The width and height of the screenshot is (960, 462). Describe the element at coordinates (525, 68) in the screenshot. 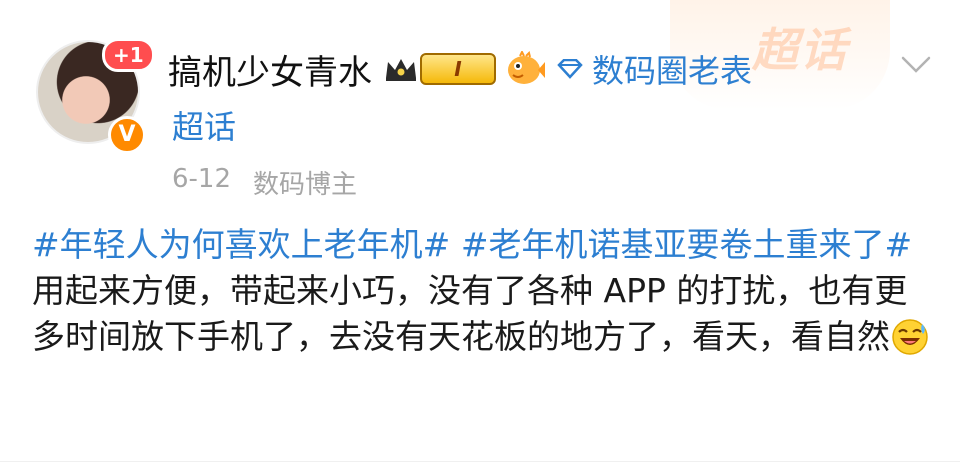

I see `pufferfish-icon` at that location.